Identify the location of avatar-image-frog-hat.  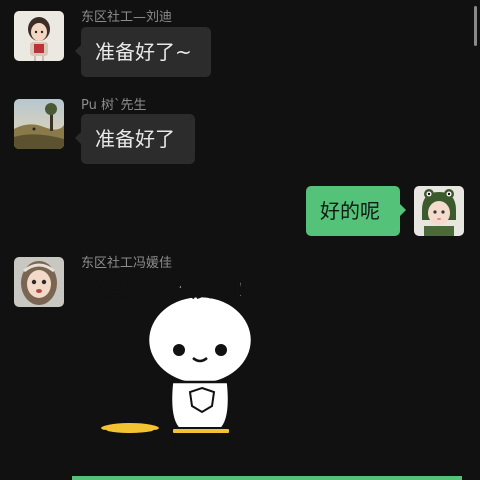
(439, 211).